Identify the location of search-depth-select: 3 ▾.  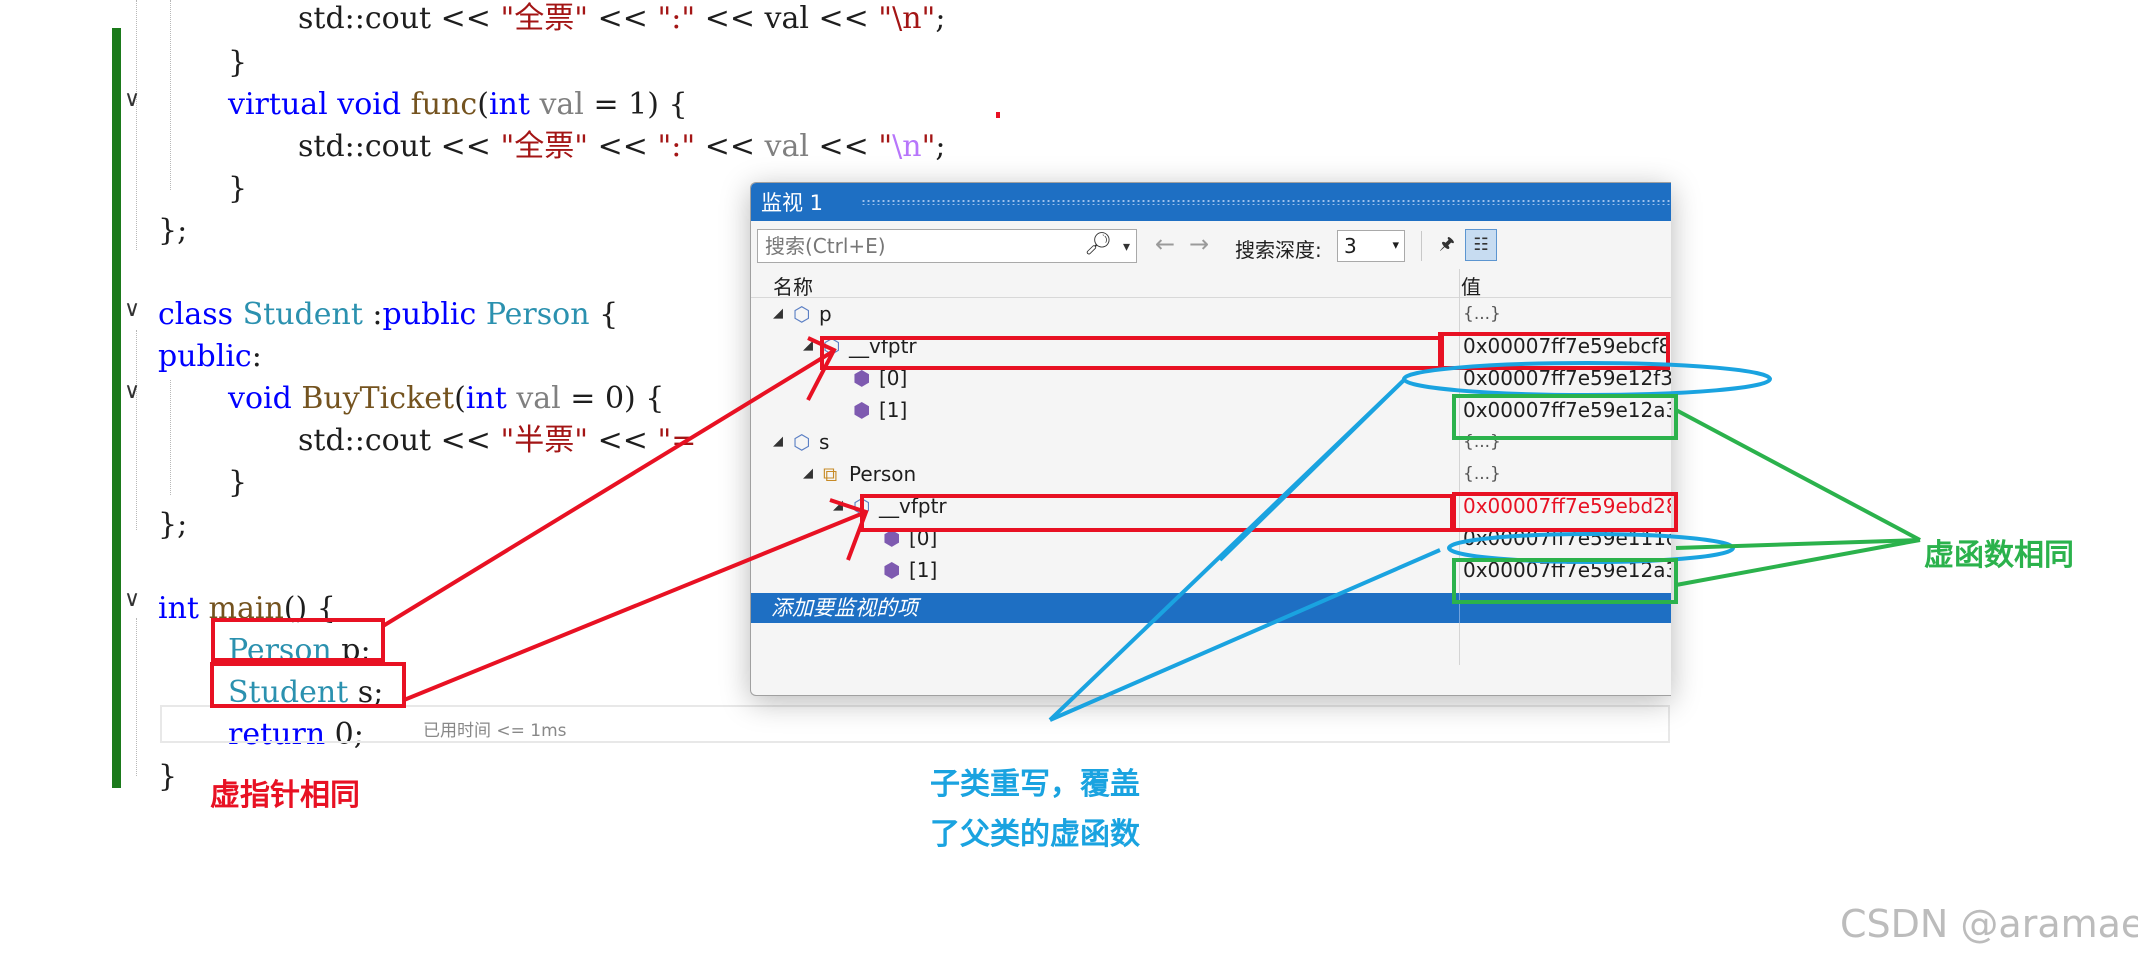
(1371, 246).